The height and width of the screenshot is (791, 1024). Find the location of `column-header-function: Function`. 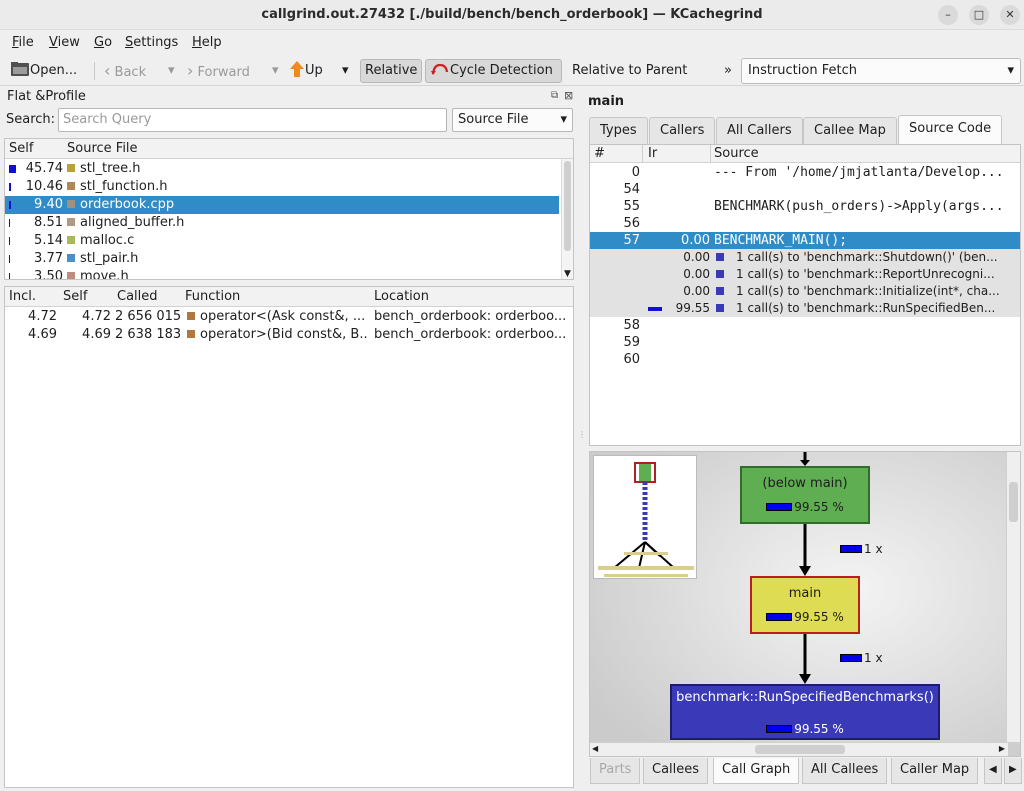

column-header-function: Function is located at coordinates (212, 296).